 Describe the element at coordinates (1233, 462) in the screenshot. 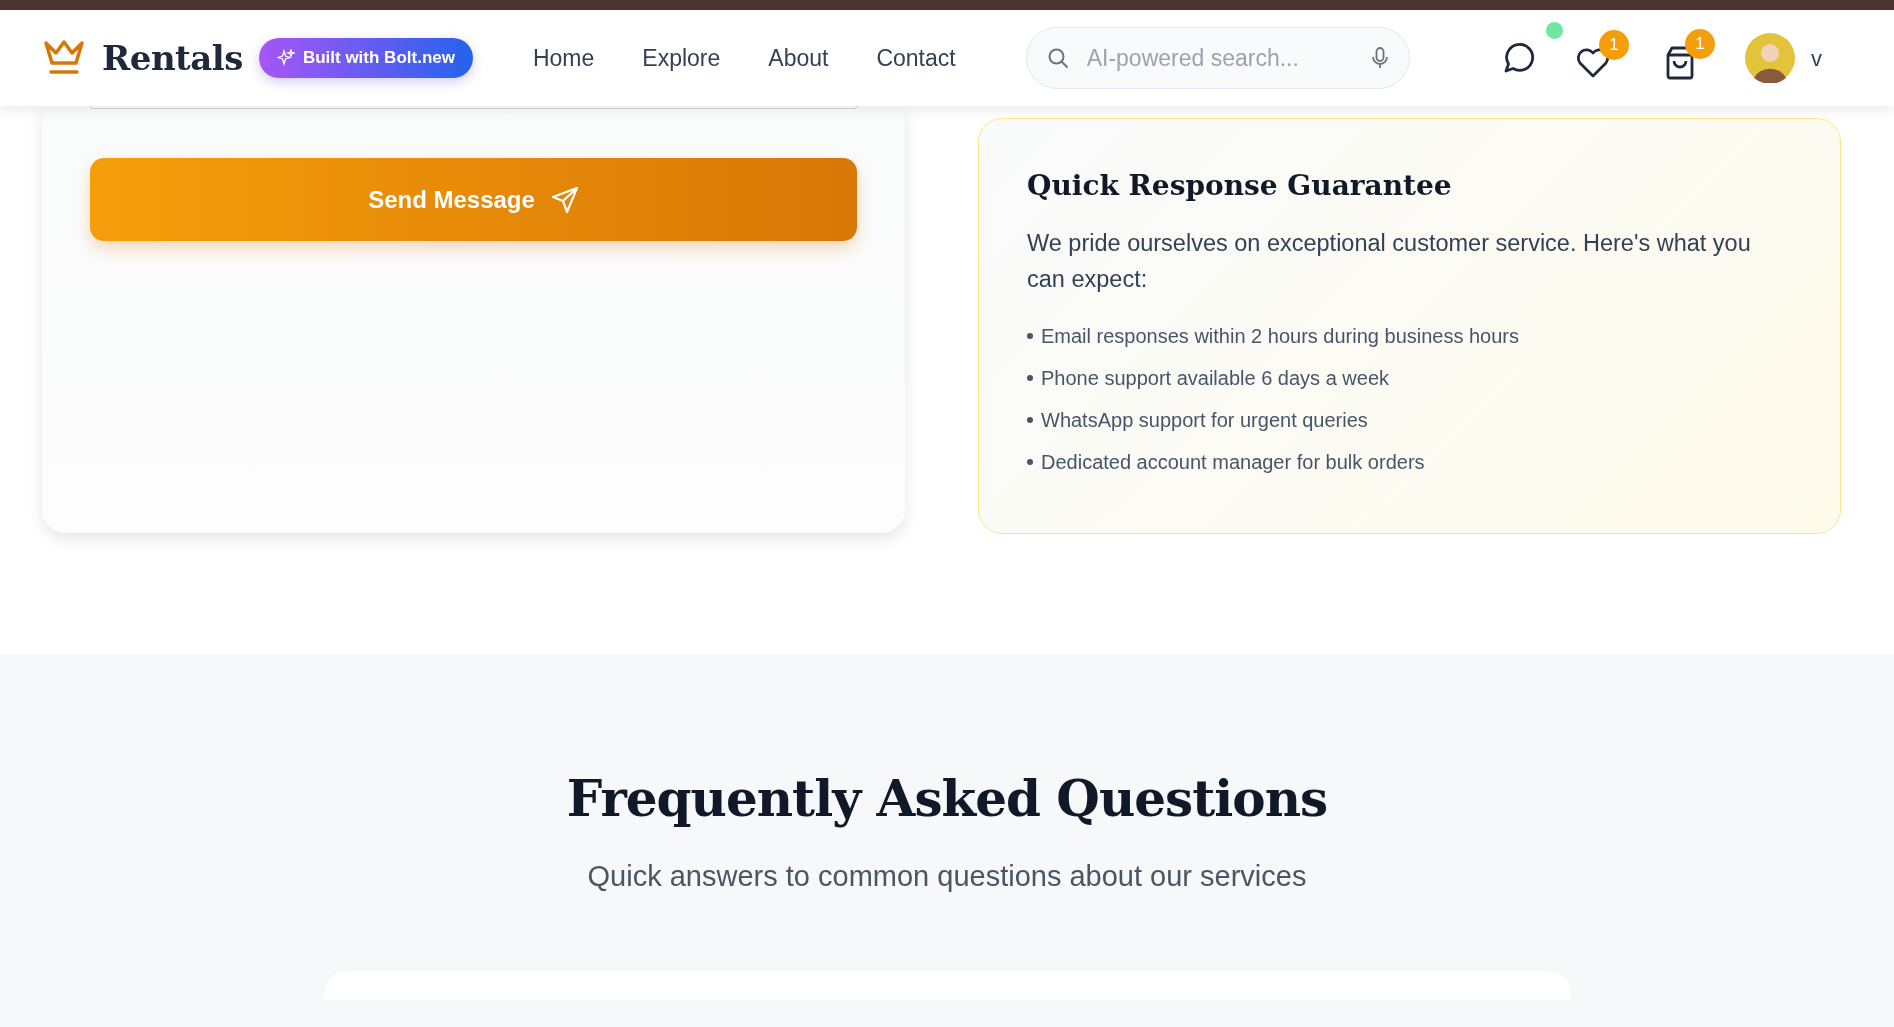

I see `list-item: Dedicated account manager for bulk orders` at that location.